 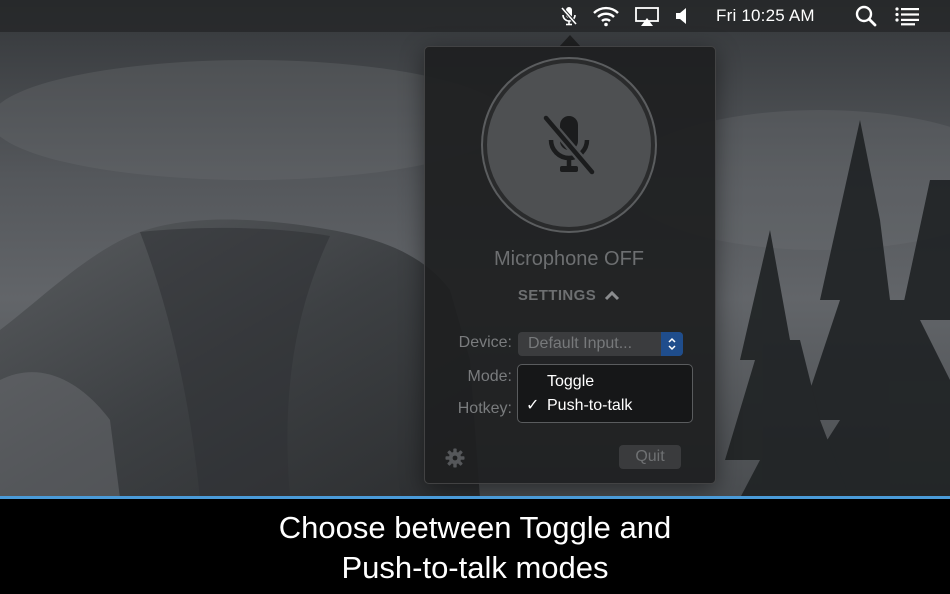 I want to click on settings-toggle: SETTINGS, so click(x=569, y=295).